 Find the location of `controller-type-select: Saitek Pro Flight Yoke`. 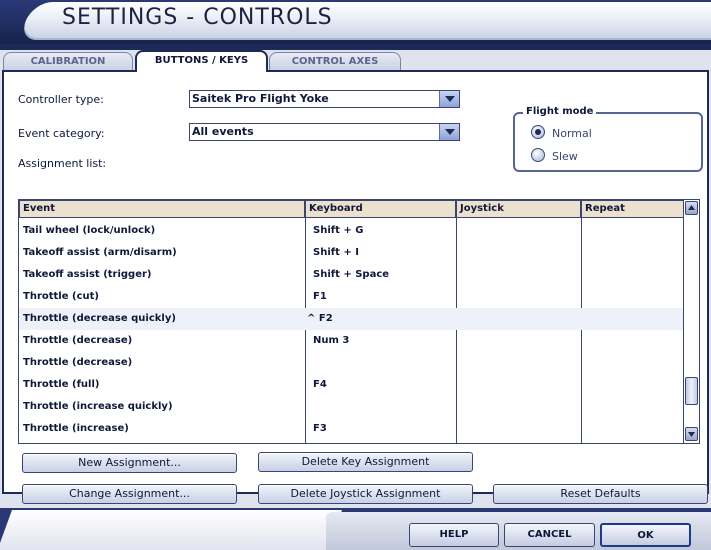

controller-type-select: Saitek Pro Flight Yoke is located at coordinates (324, 99).